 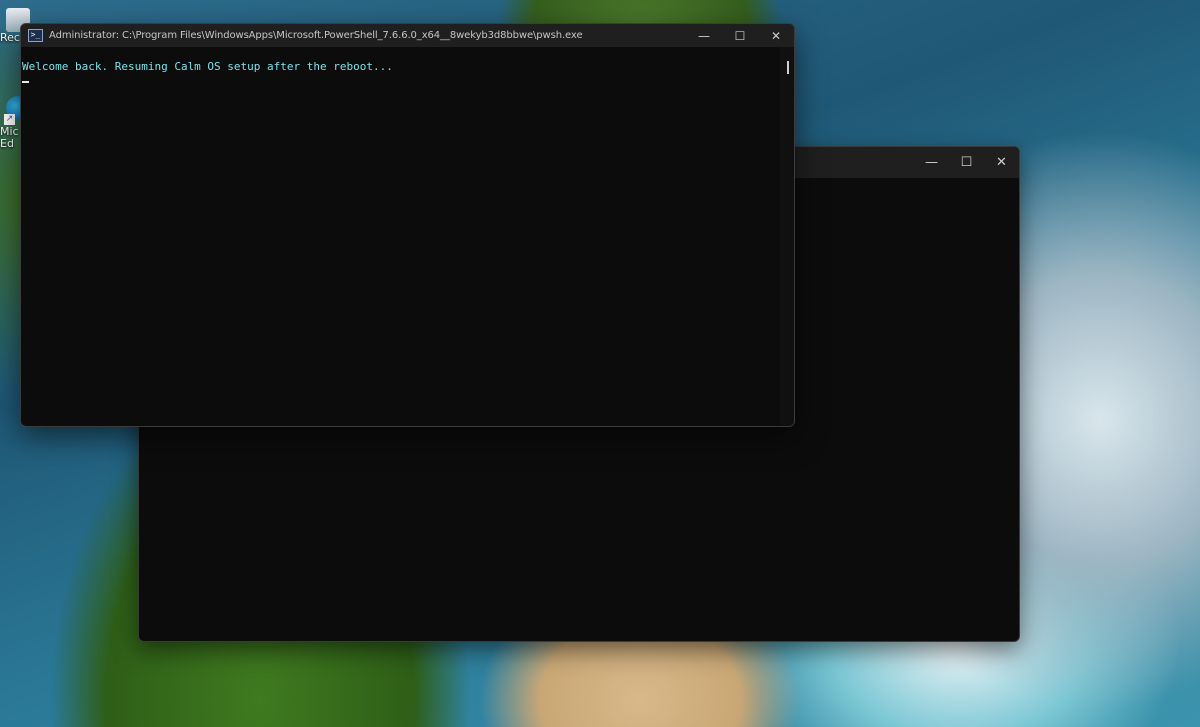 I want to click on powershell-icon: >_, so click(x=35, y=35).